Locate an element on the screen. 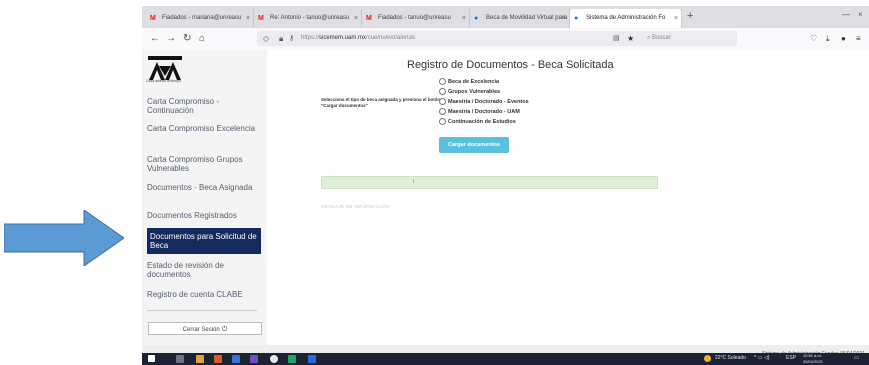 The width and height of the screenshot is (869, 365). file-explorer-icon is located at coordinates (200, 359).